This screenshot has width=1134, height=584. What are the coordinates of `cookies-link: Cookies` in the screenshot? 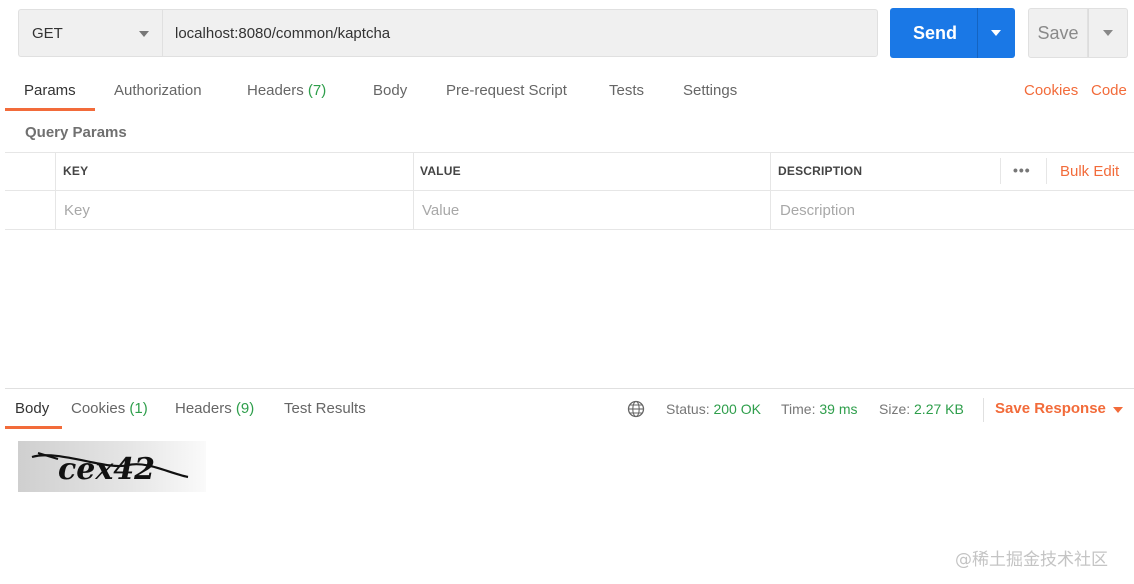 It's located at (1051, 90).